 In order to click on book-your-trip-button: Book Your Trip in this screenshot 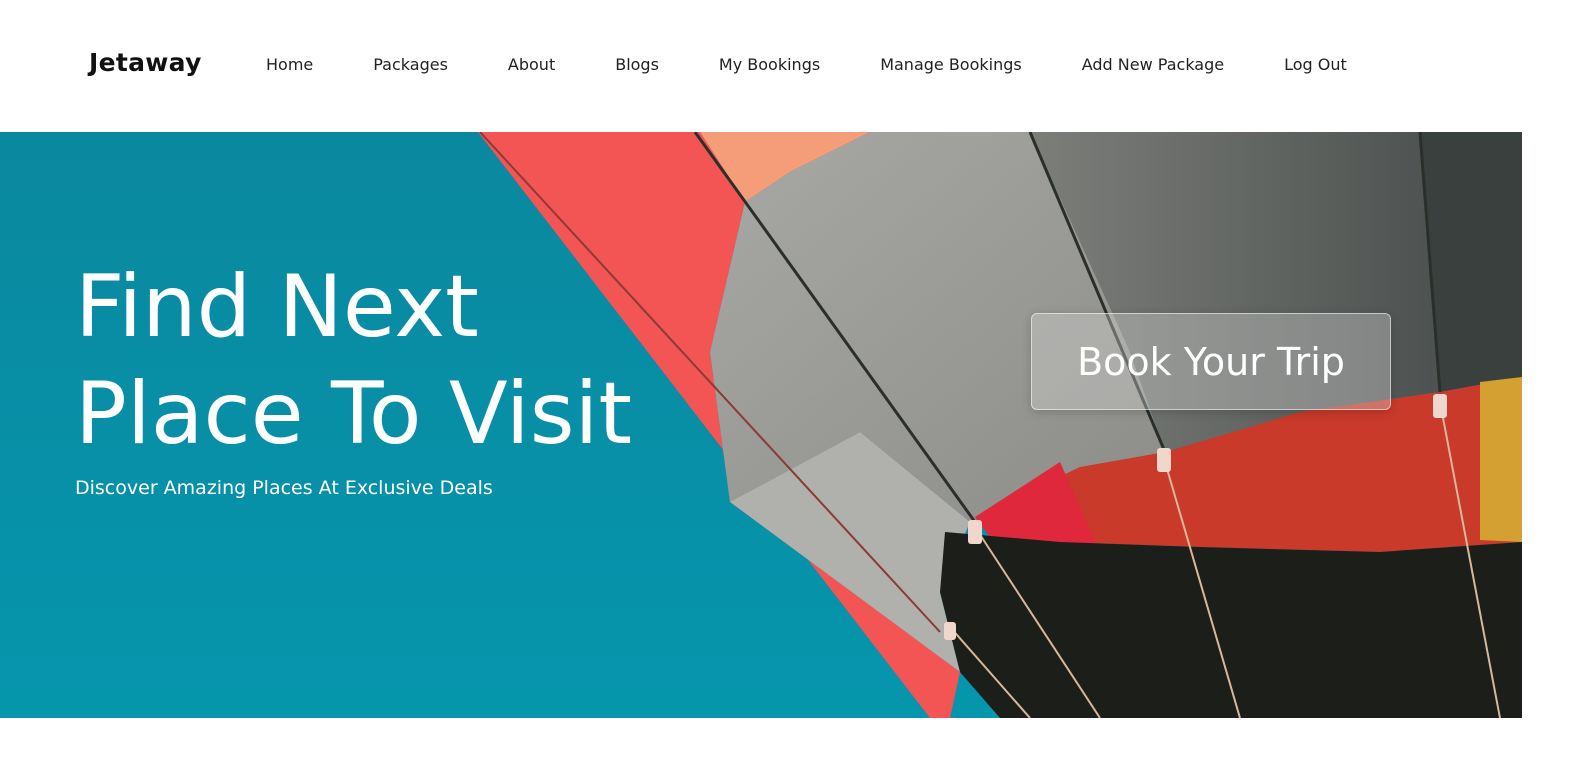, I will do `click(1211, 361)`.